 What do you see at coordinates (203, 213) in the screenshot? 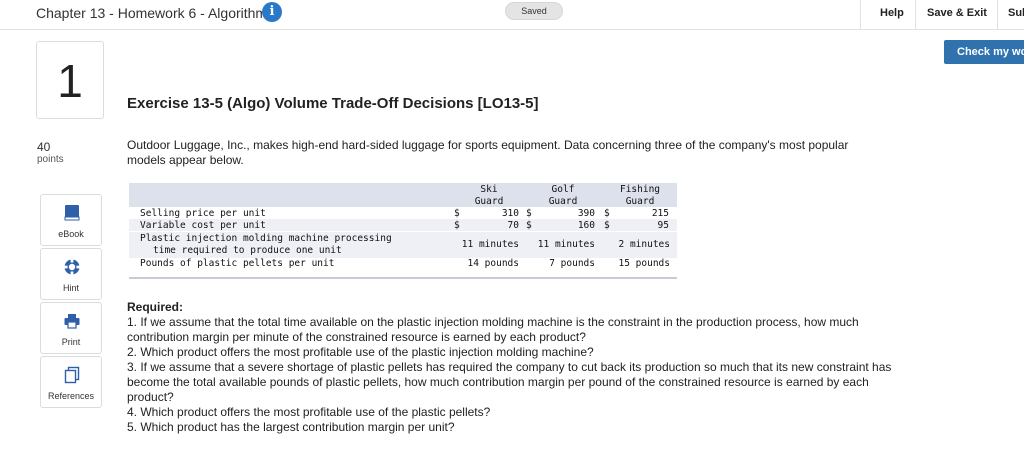
I see `row-label: Selling price per unit` at bounding box center [203, 213].